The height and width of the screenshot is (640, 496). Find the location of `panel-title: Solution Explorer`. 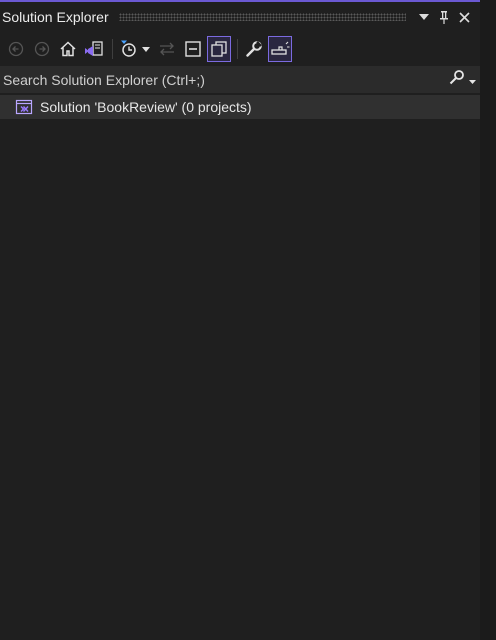

panel-title: Solution Explorer is located at coordinates (55, 17).